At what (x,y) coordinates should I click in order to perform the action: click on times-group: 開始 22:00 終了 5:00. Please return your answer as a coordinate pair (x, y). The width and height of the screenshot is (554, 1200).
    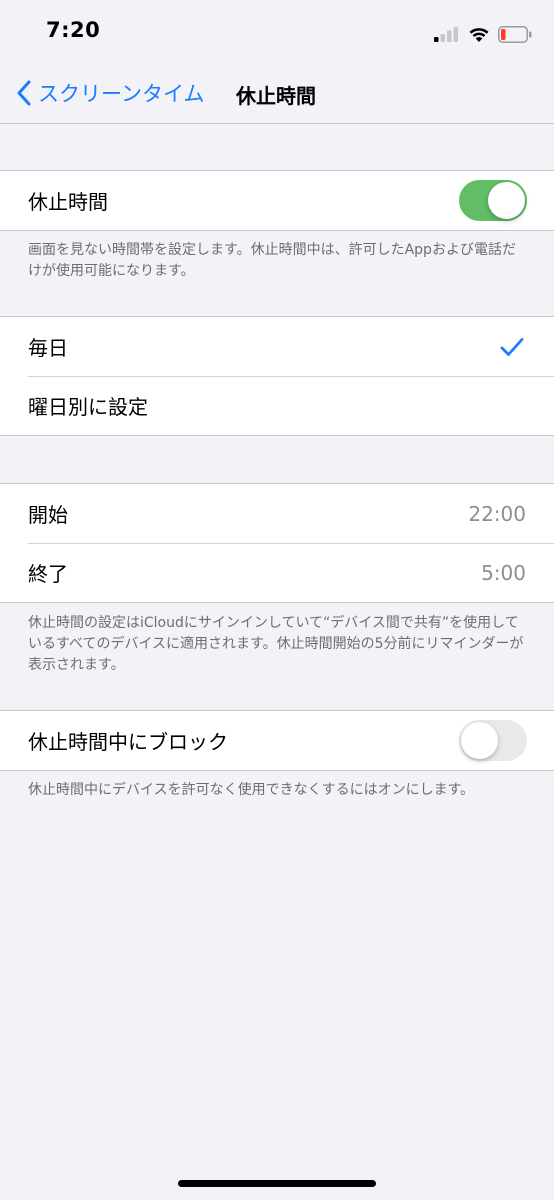
    Looking at the image, I should click on (277, 543).